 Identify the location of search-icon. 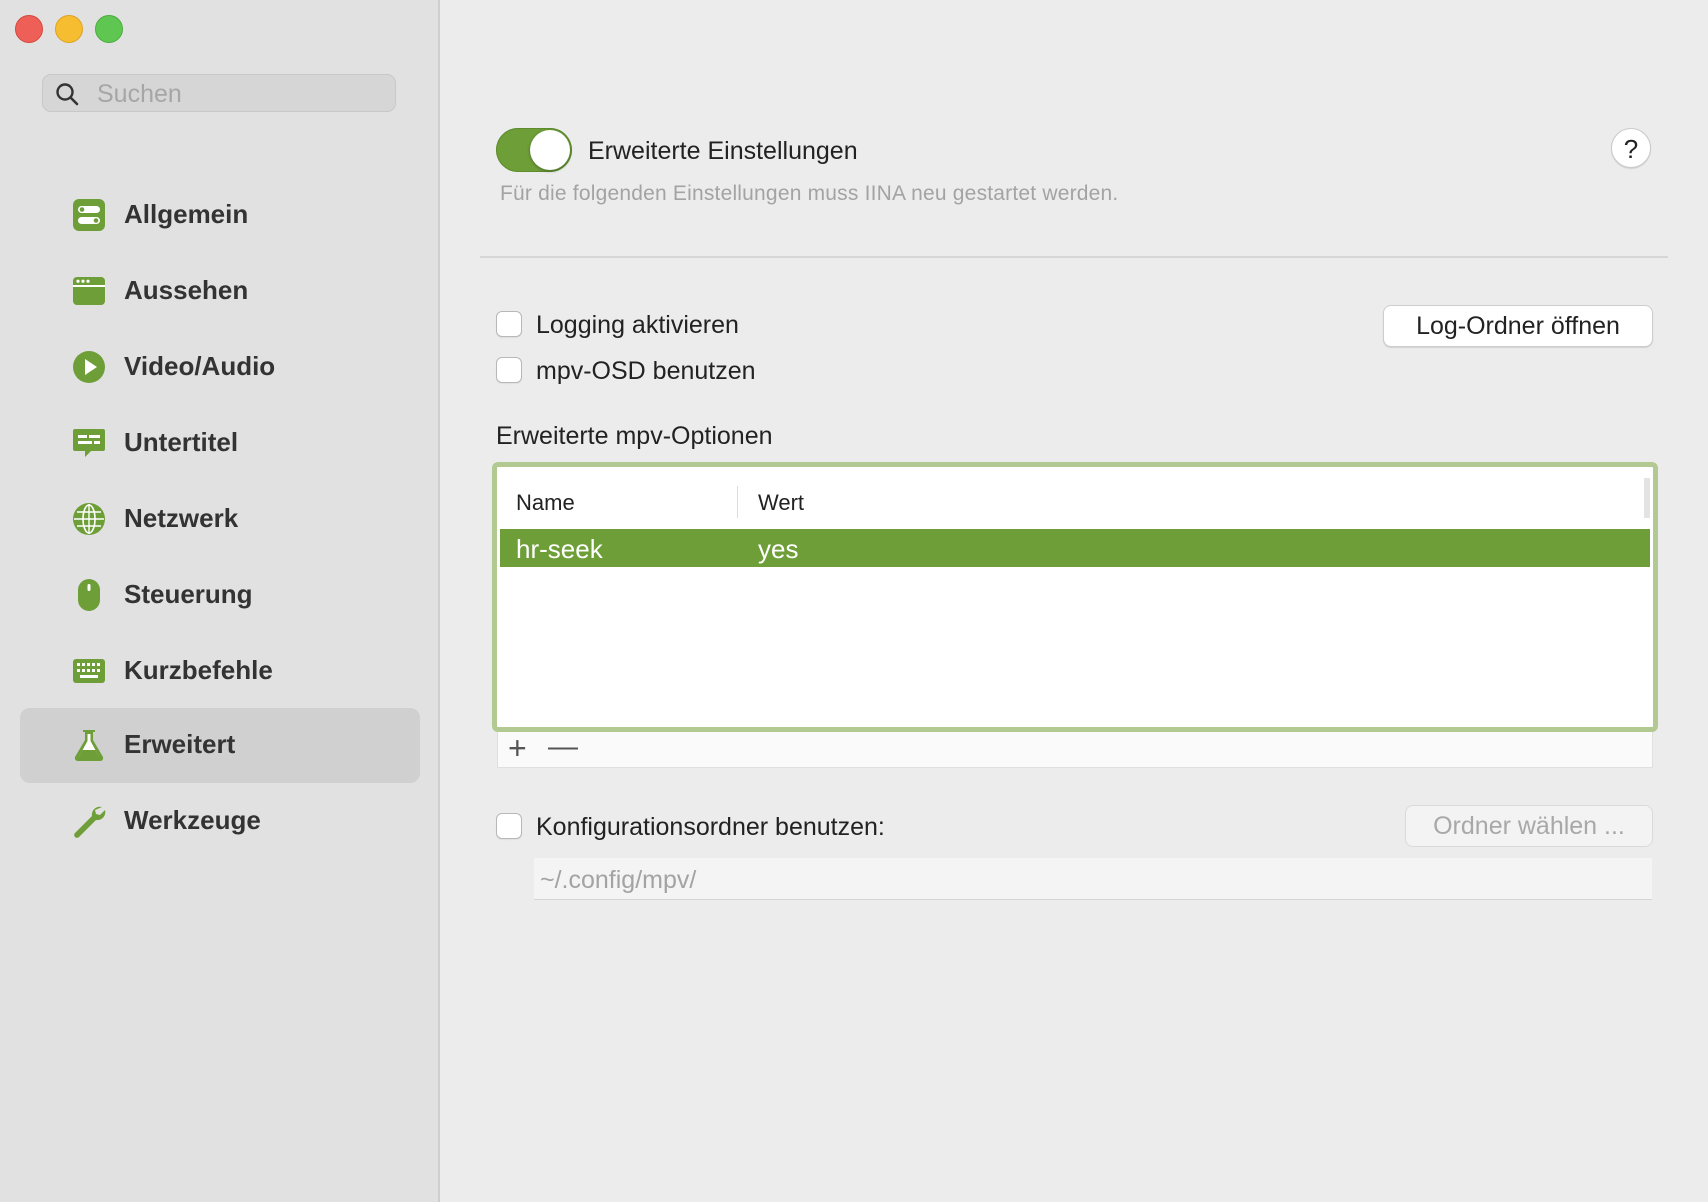
(67, 94).